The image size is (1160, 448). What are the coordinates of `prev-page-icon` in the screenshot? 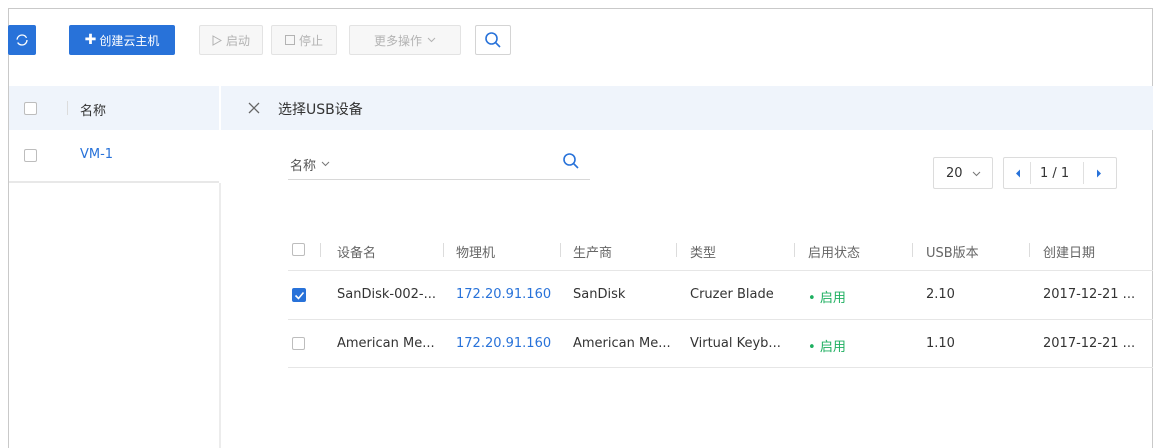 It's located at (1018, 173).